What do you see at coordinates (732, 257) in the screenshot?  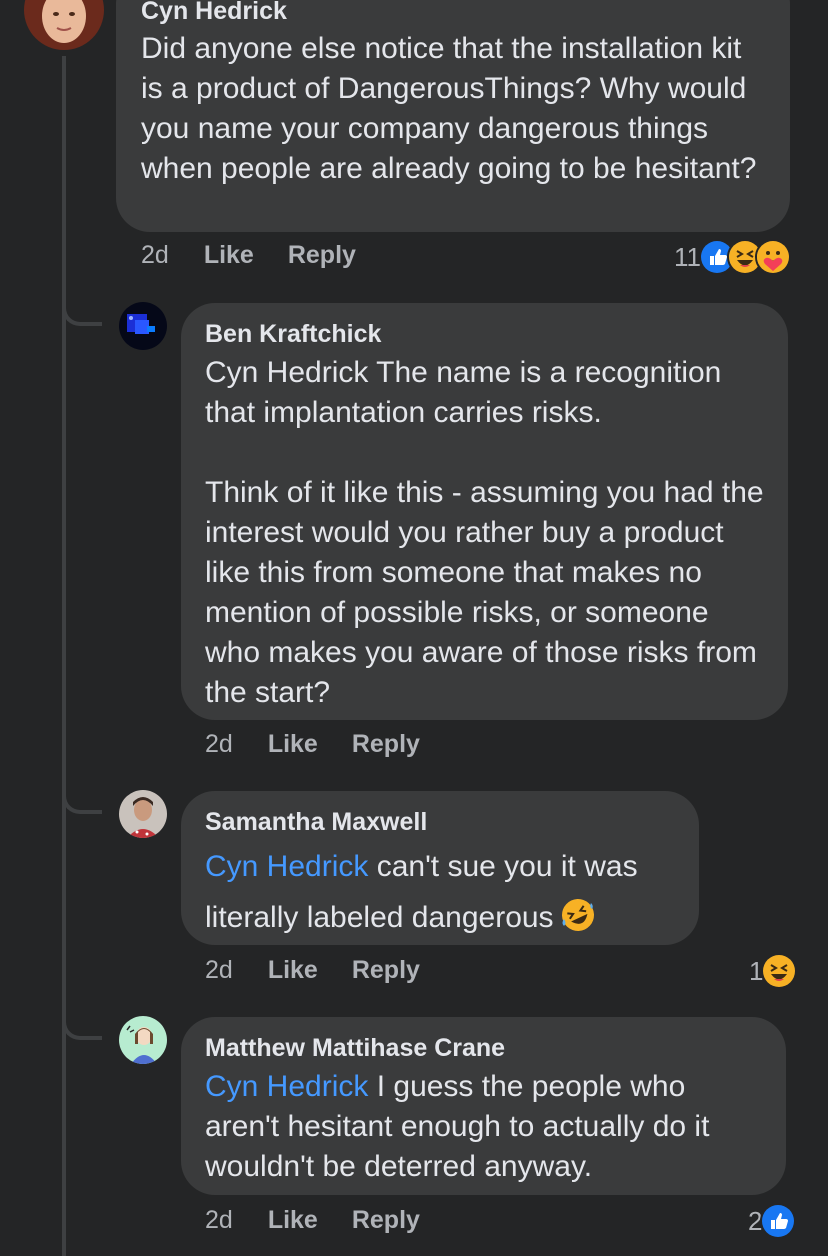 I see `reaction-summary: 11` at bounding box center [732, 257].